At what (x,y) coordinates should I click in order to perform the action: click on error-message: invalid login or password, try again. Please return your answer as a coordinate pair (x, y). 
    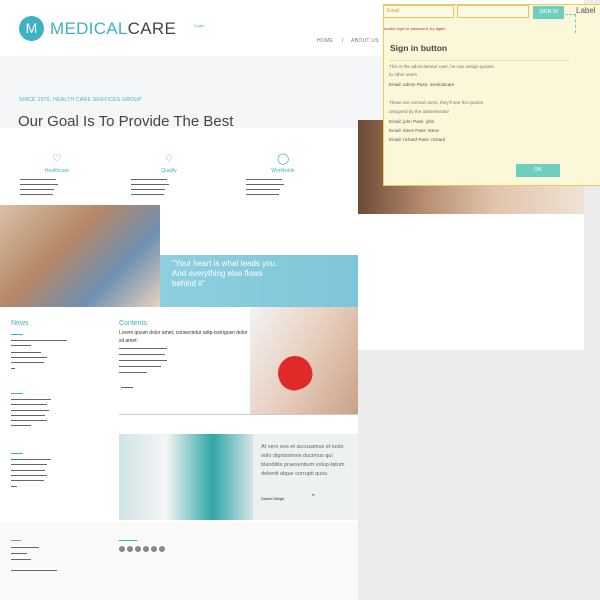
    Looking at the image, I should click on (415, 28).